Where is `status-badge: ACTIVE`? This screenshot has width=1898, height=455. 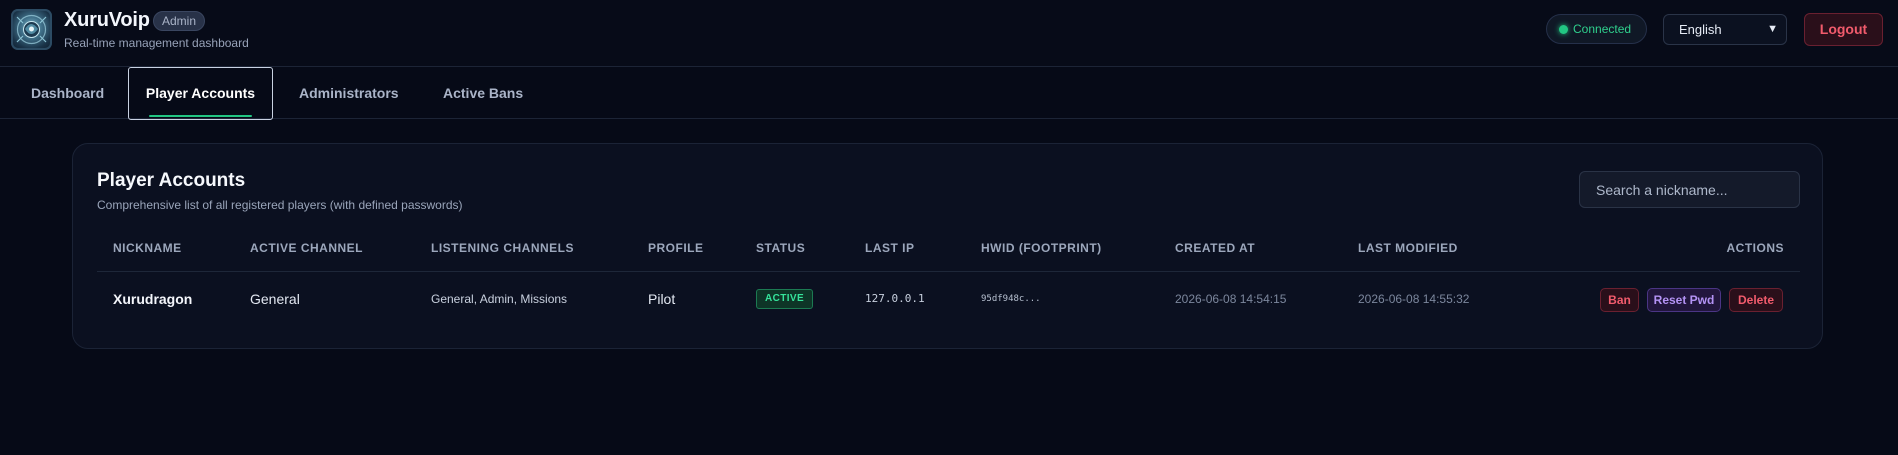
status-badge: ACTIVE is located at coordinates (785, 299).